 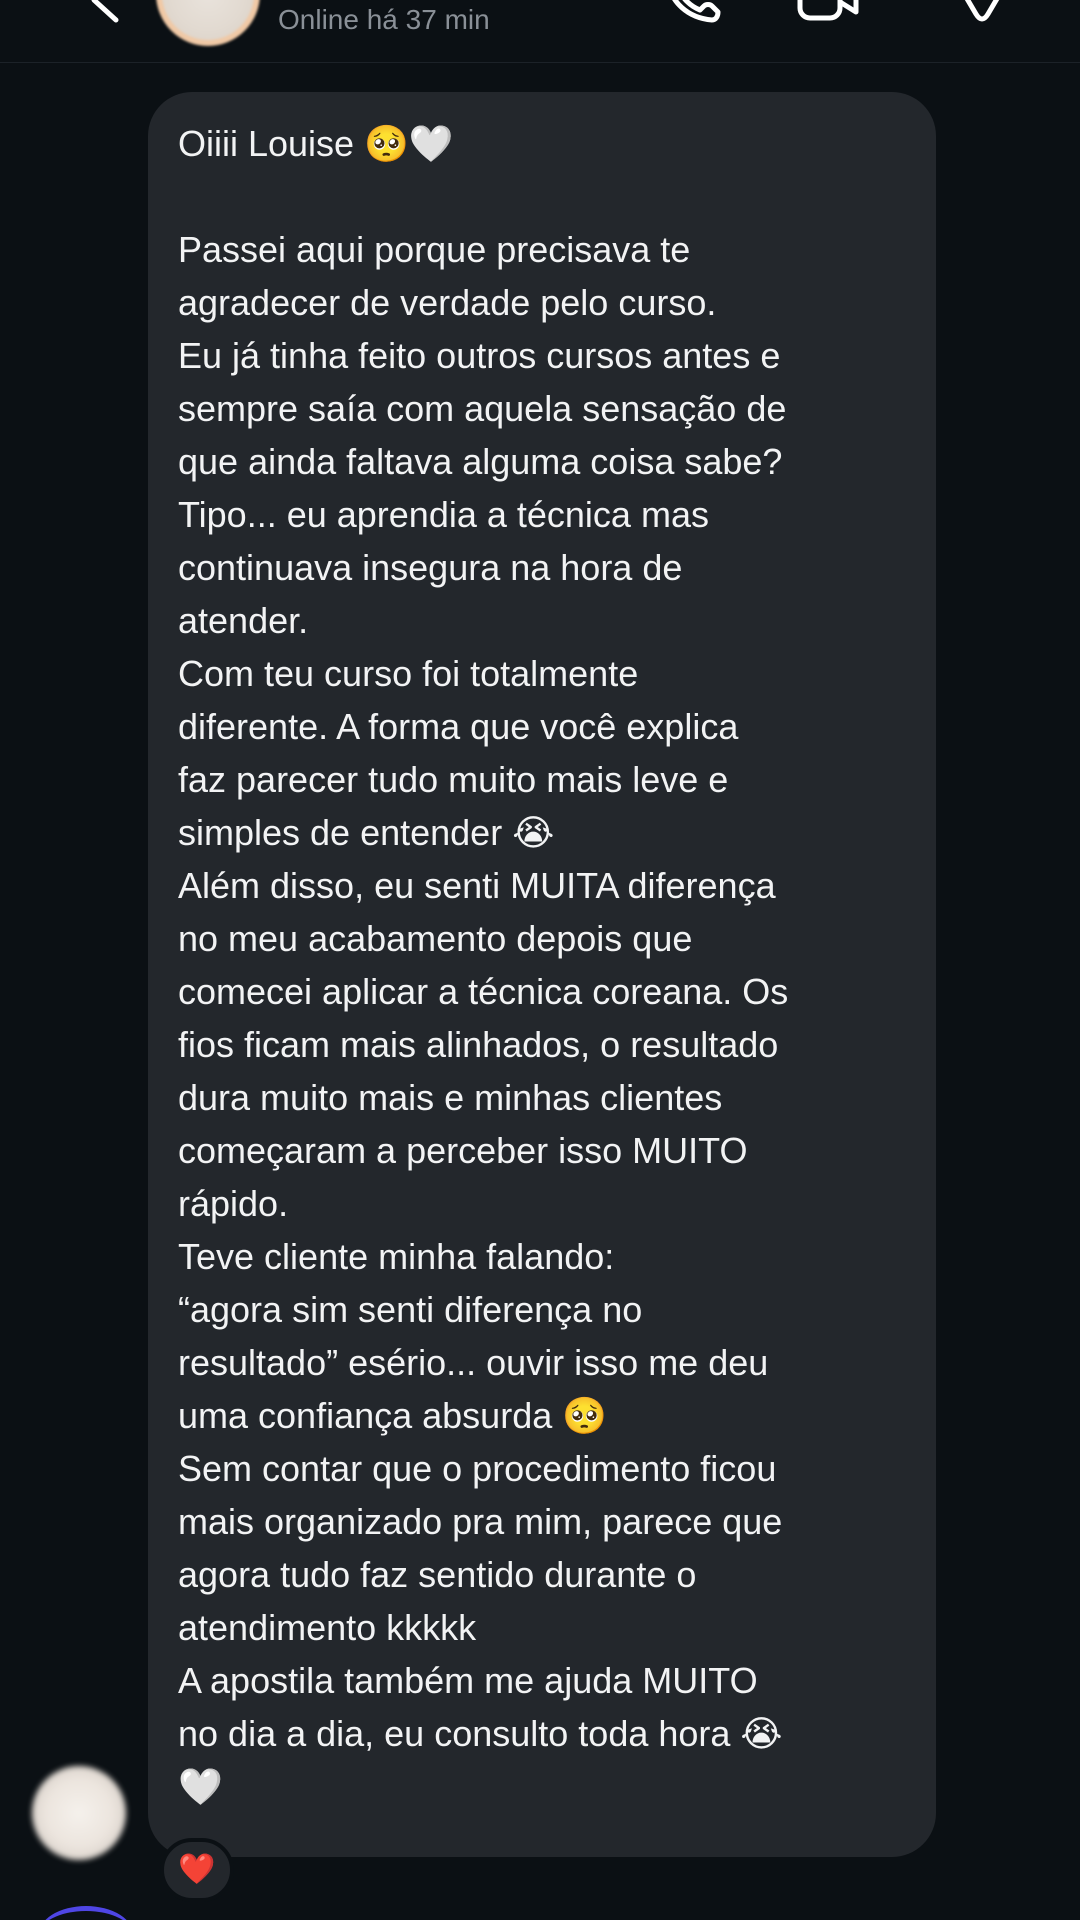 What do you see at coordinates (384, 19) in the screenshot?
I see `online-status: Online há 37 min` at bounding box center [384, 19].